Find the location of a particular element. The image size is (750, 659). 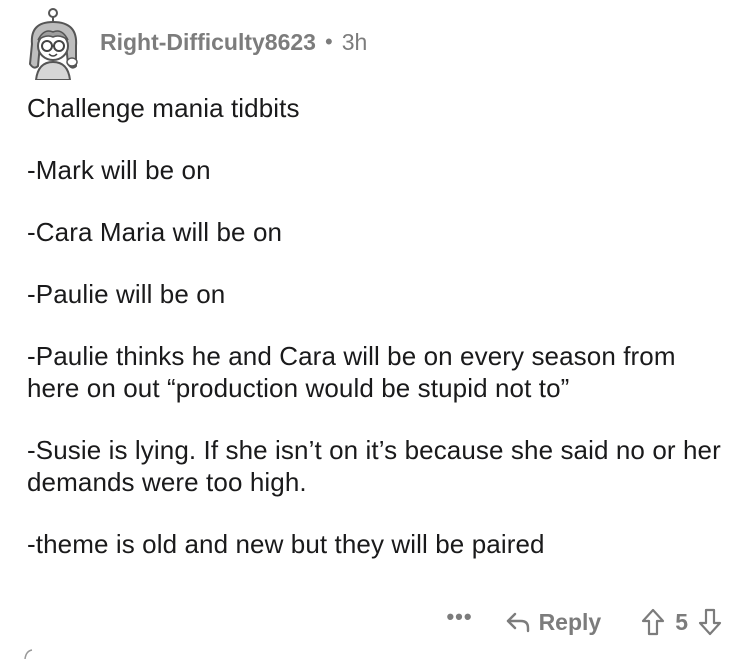

comment-header: Right-Difficulty8623 • 3h is located at coordinates (194, 42).